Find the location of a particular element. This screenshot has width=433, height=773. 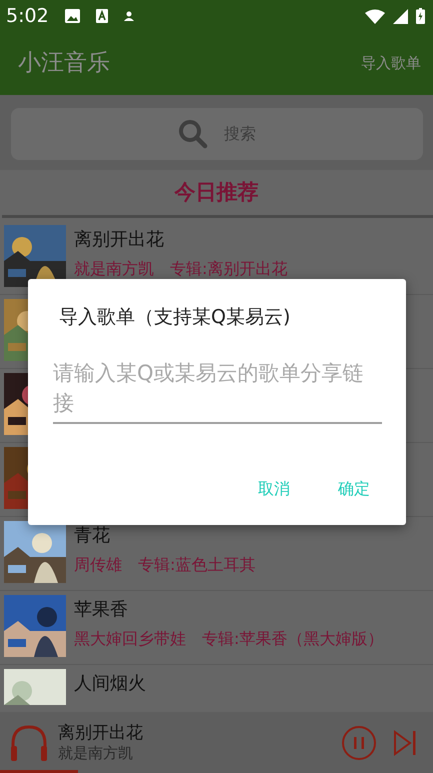

song-album: 专辑:离别开出花 is located at coordinates (229, 268).